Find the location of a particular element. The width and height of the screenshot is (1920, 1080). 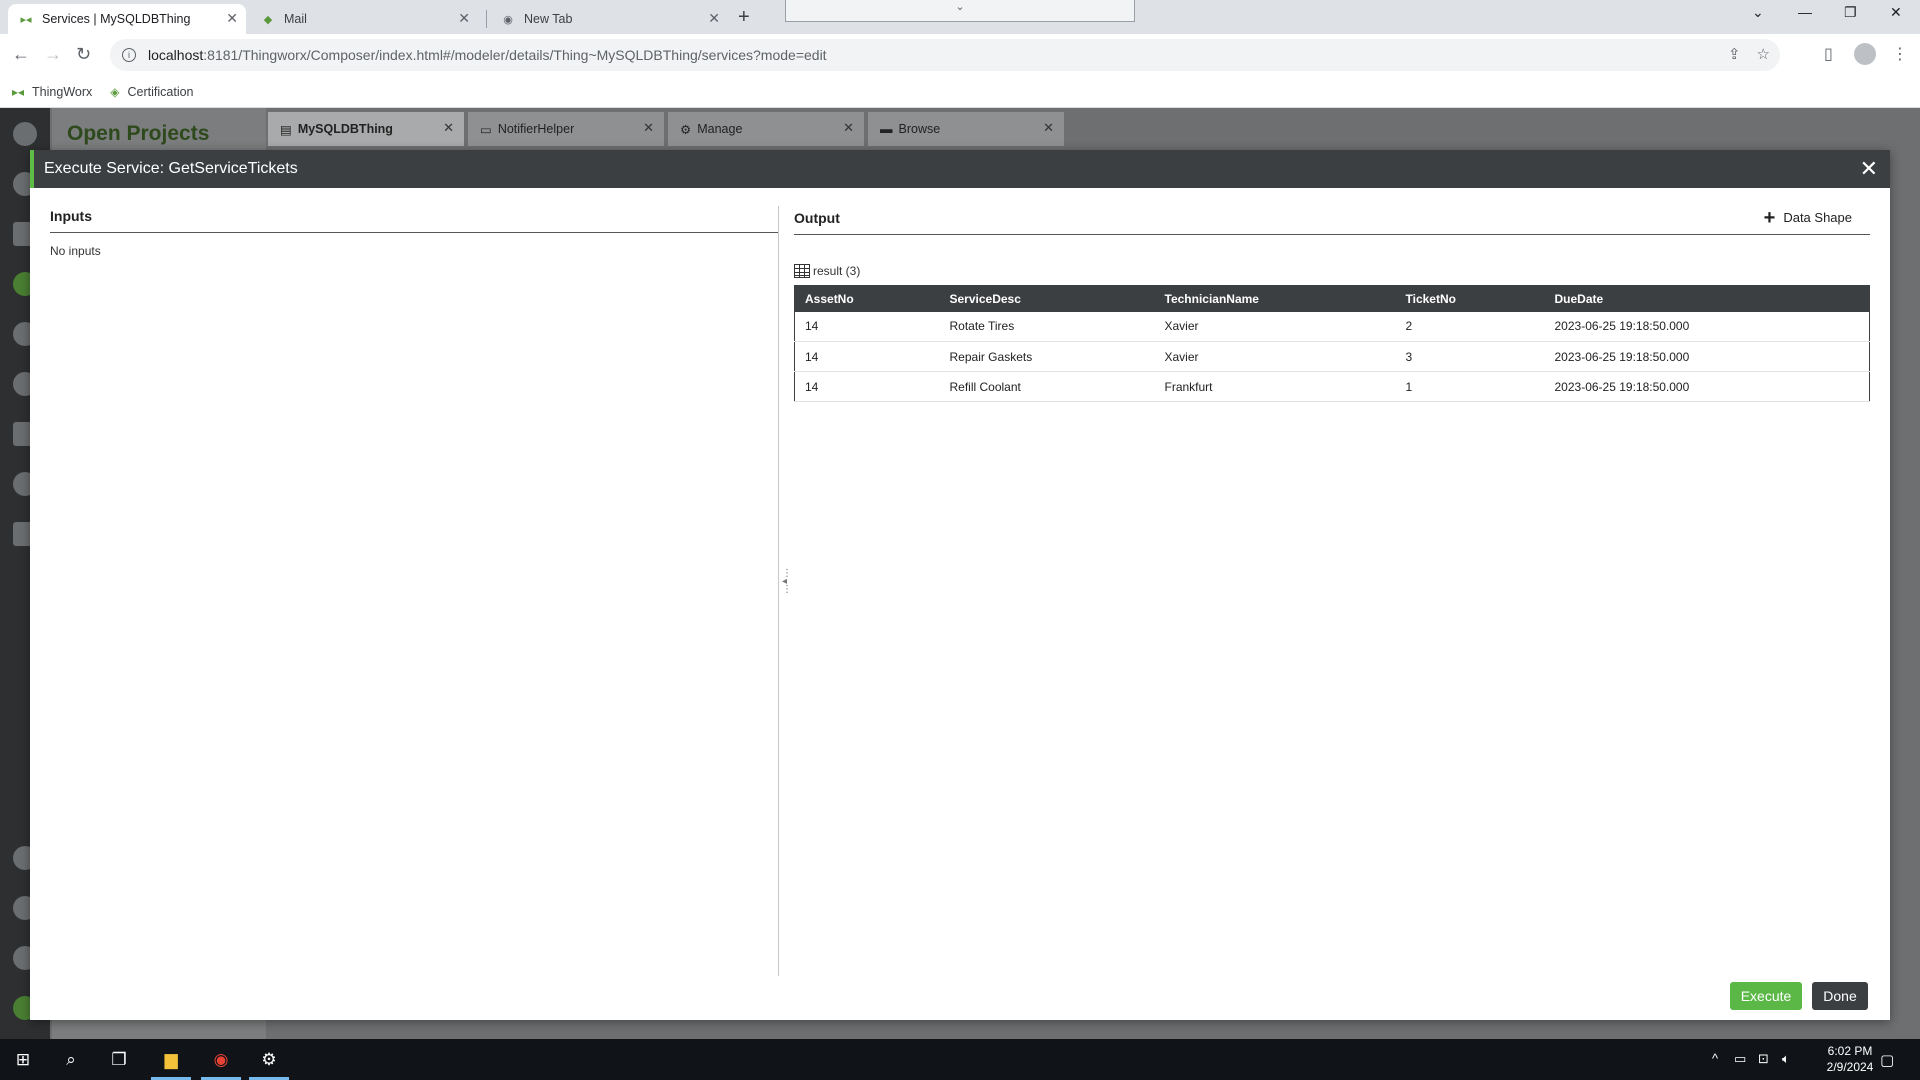

column-header-assetno: AssetNo is located at coordinates (867, 298).